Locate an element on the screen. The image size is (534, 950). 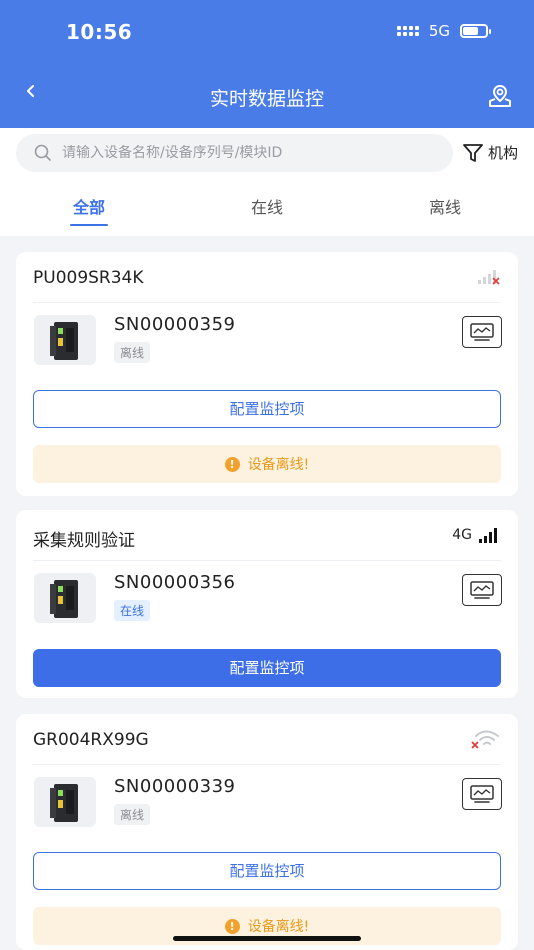
filter-button: 机构 is located at coordinates (490, 152).